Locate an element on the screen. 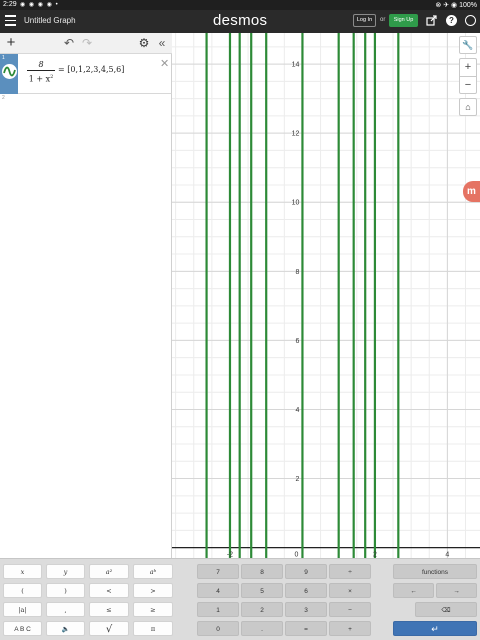 The height and width of the screenshot is (640, 480). key-4: 4 is located at coordinates (218, 590).